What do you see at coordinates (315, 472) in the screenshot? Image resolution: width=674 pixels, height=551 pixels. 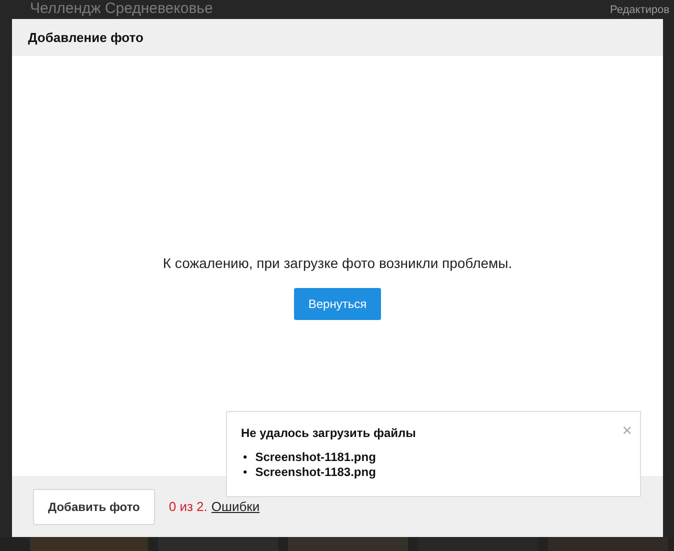 I see `file-name: Screenshot-1183.png` at bounding box center [315, 472].